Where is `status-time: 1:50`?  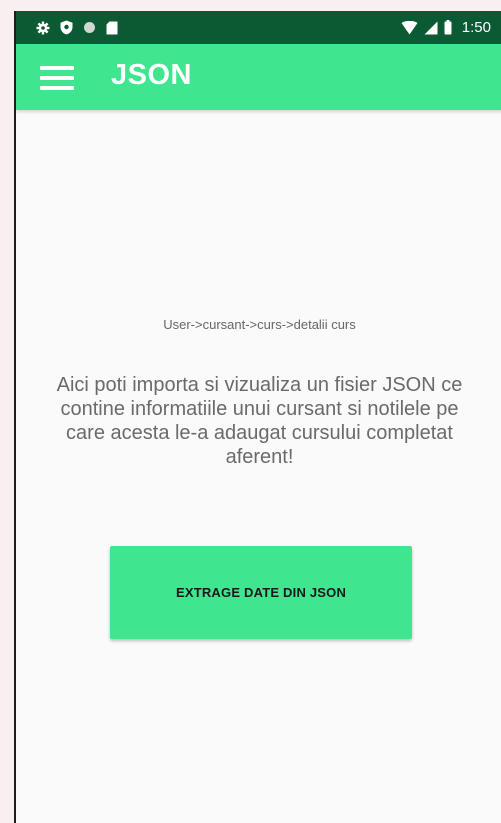 status-time: 1:50 is located at coordinates (476, 27).